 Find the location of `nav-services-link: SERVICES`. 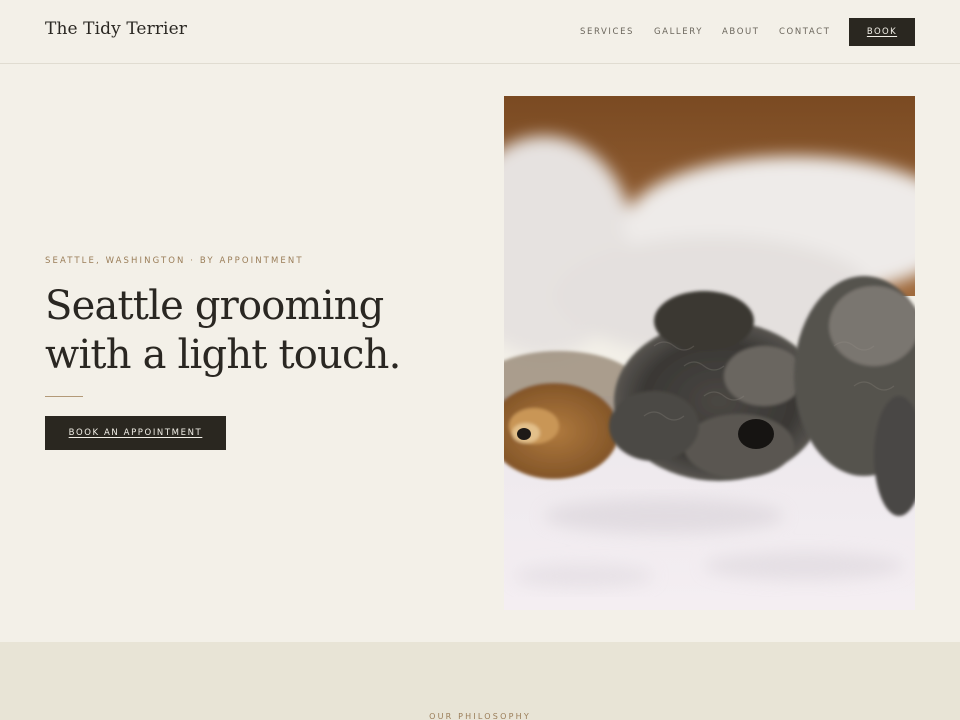

nav-services-link: SERVICES is located at coordinates (607, 32).